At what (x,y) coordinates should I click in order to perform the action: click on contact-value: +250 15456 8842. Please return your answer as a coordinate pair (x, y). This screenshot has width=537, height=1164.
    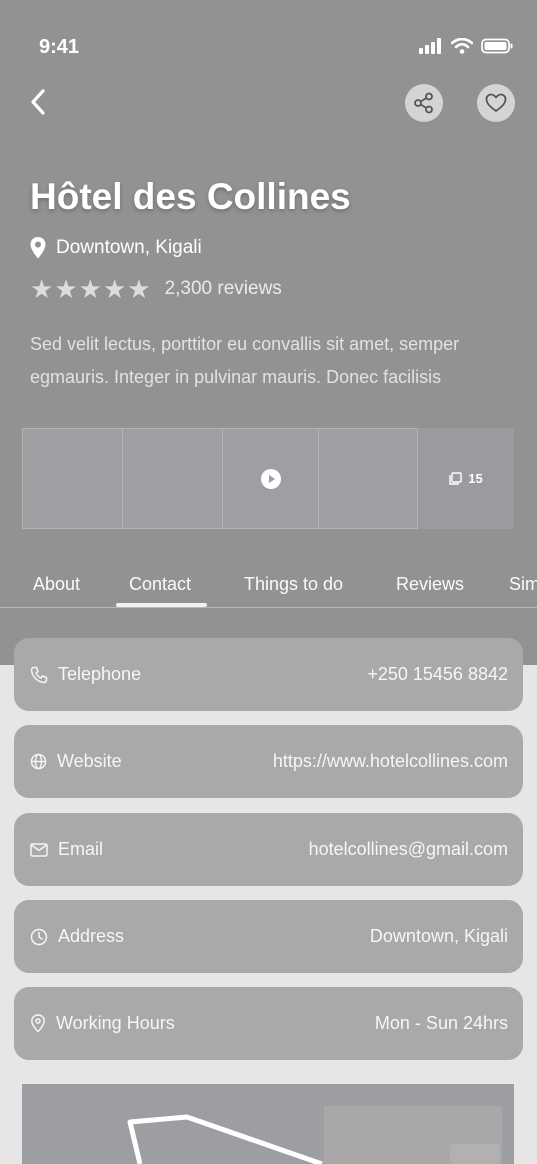
    Looking at the image, I should click on (437, 674).